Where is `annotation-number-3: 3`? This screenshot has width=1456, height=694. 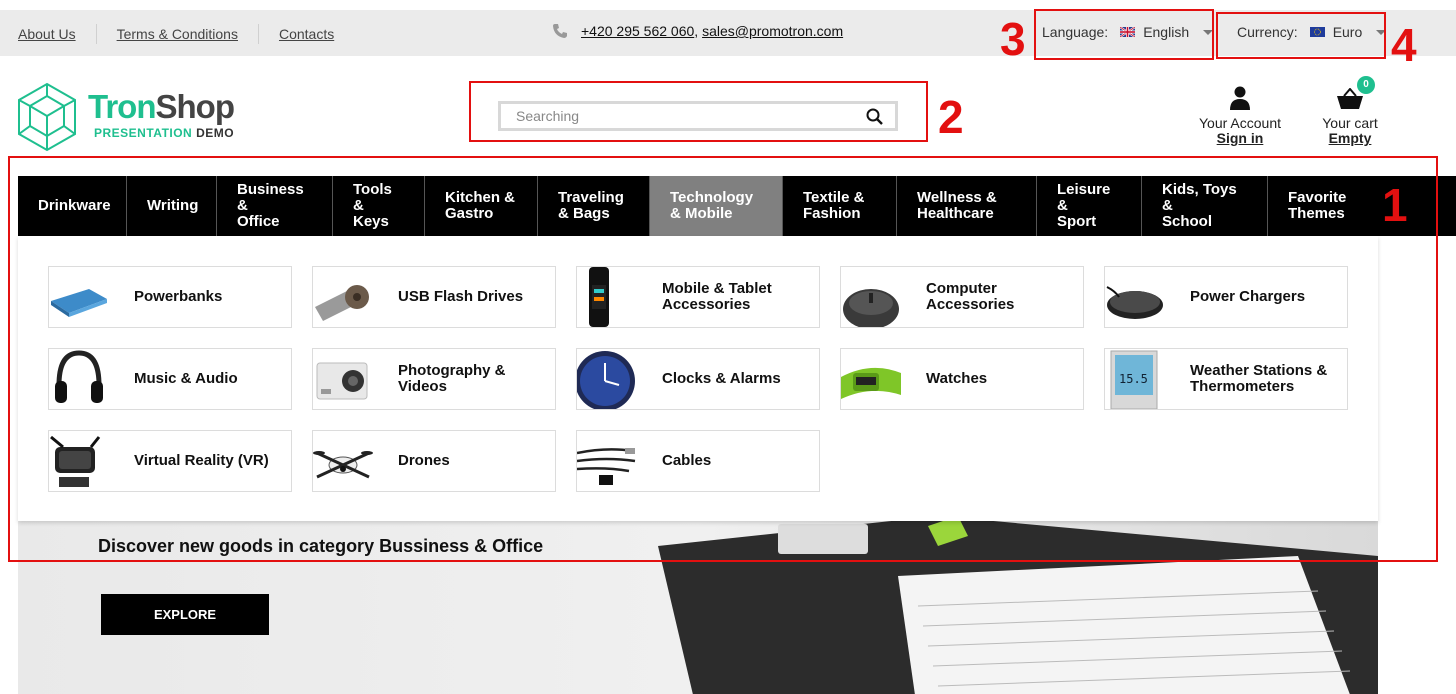
annotation-number-3: 3 is located at coordinates (1013, 39).